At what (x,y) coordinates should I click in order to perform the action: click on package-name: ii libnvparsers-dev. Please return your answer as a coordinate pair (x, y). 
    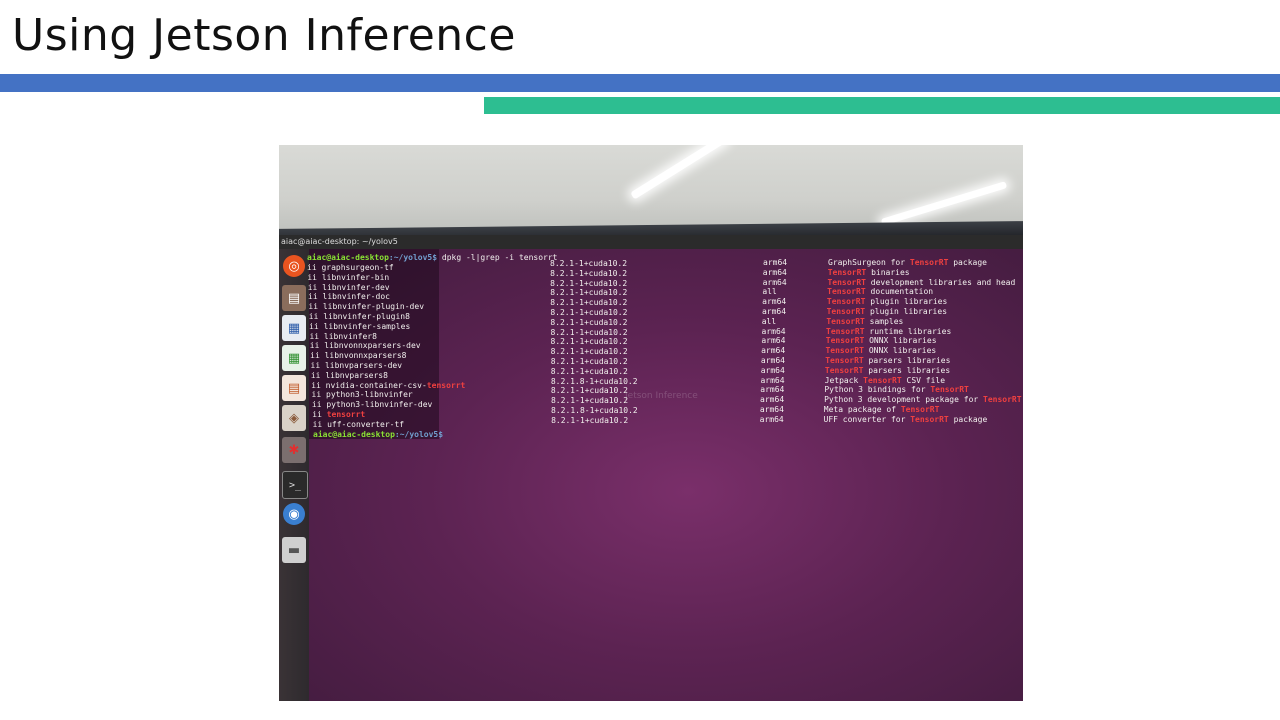
    Looking at the image, I should click on (357, 365).